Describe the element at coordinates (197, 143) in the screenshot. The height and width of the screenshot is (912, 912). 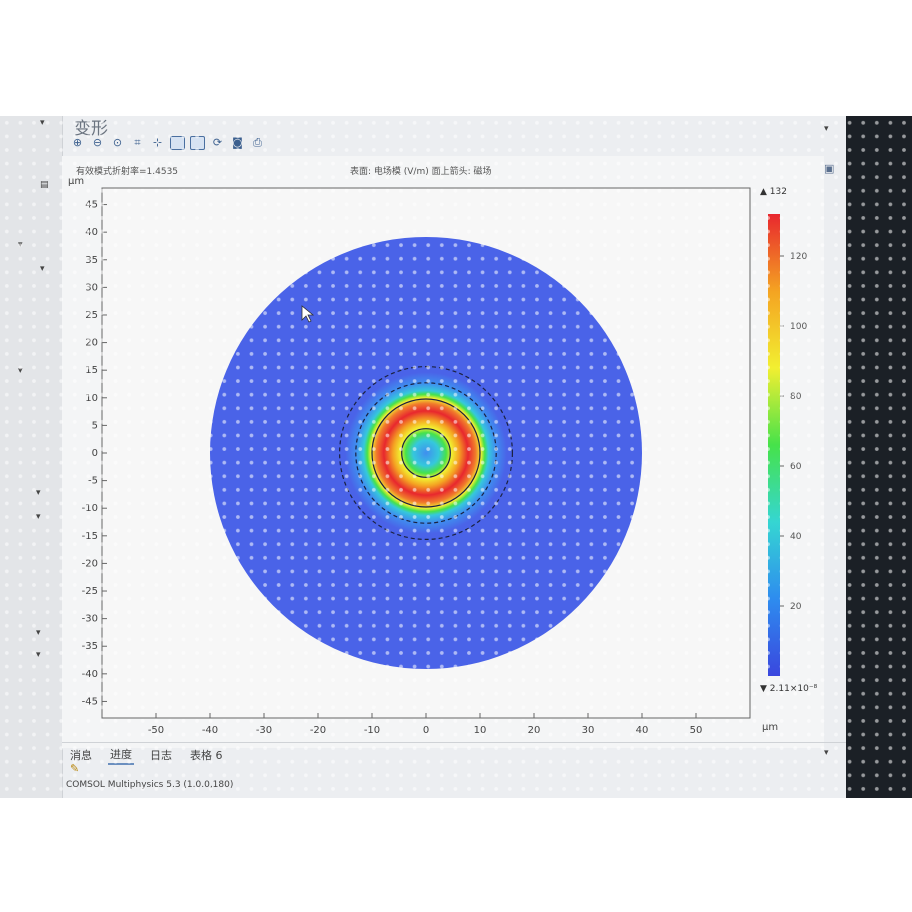
I see `layout-icon` at that location.